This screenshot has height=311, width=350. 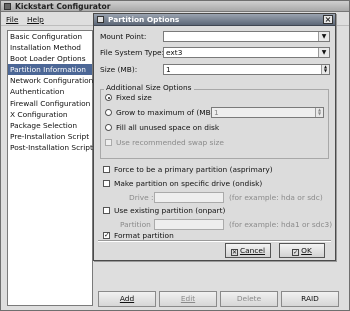 What do you see at coordinates (306, 250) in the screenshot?
I see `ok-button-label: OK` at bounding box center [306, 250].